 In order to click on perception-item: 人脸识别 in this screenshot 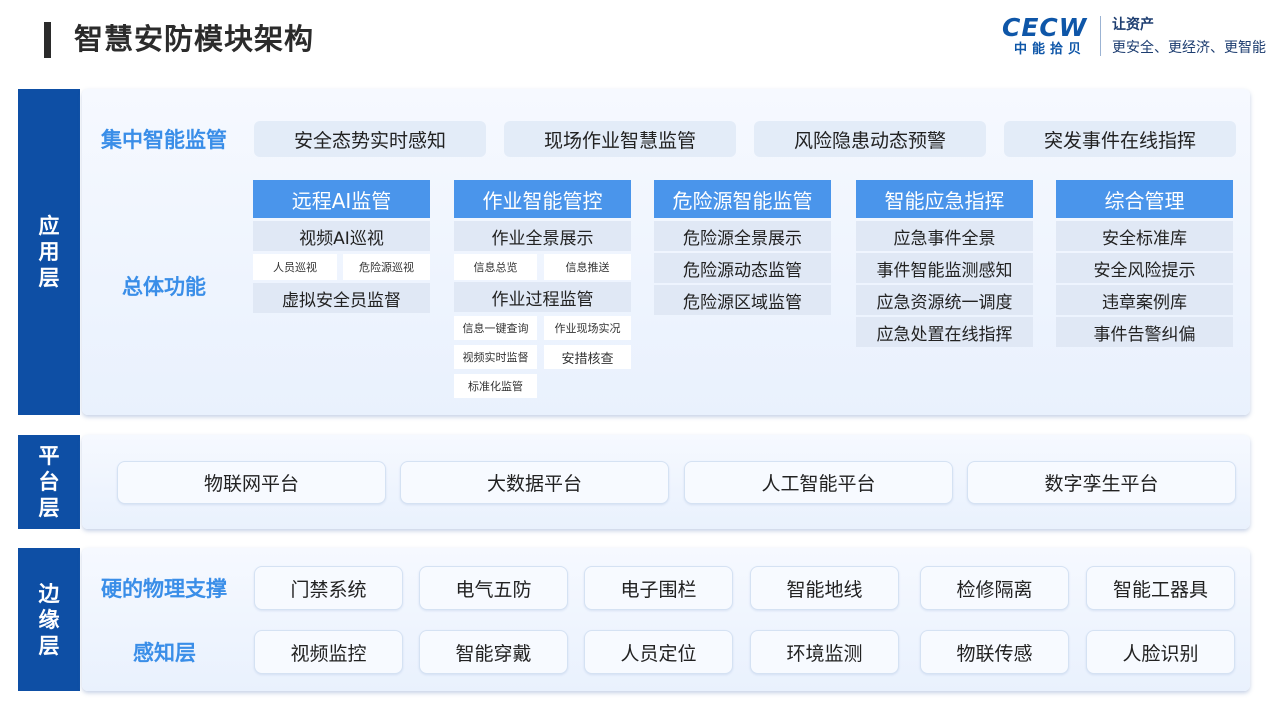, I will do `click(1160, 652)`.